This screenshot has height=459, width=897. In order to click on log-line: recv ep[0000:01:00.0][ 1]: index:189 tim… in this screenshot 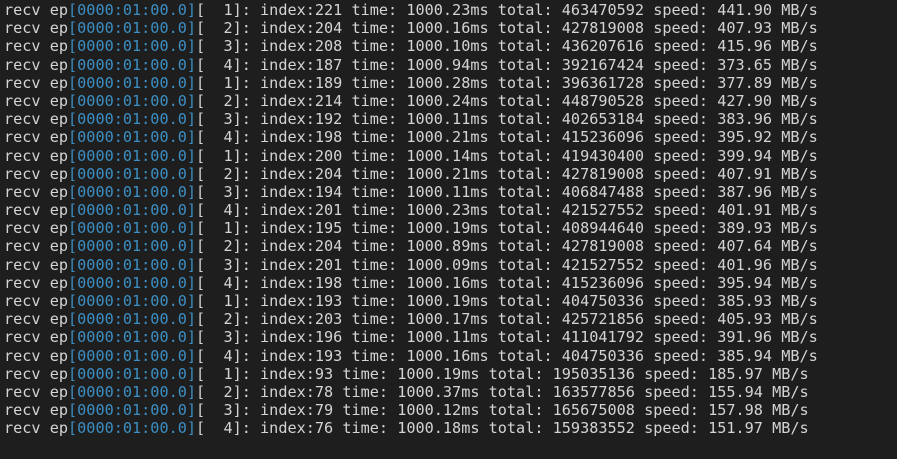, I will do `click(450, 83)`.